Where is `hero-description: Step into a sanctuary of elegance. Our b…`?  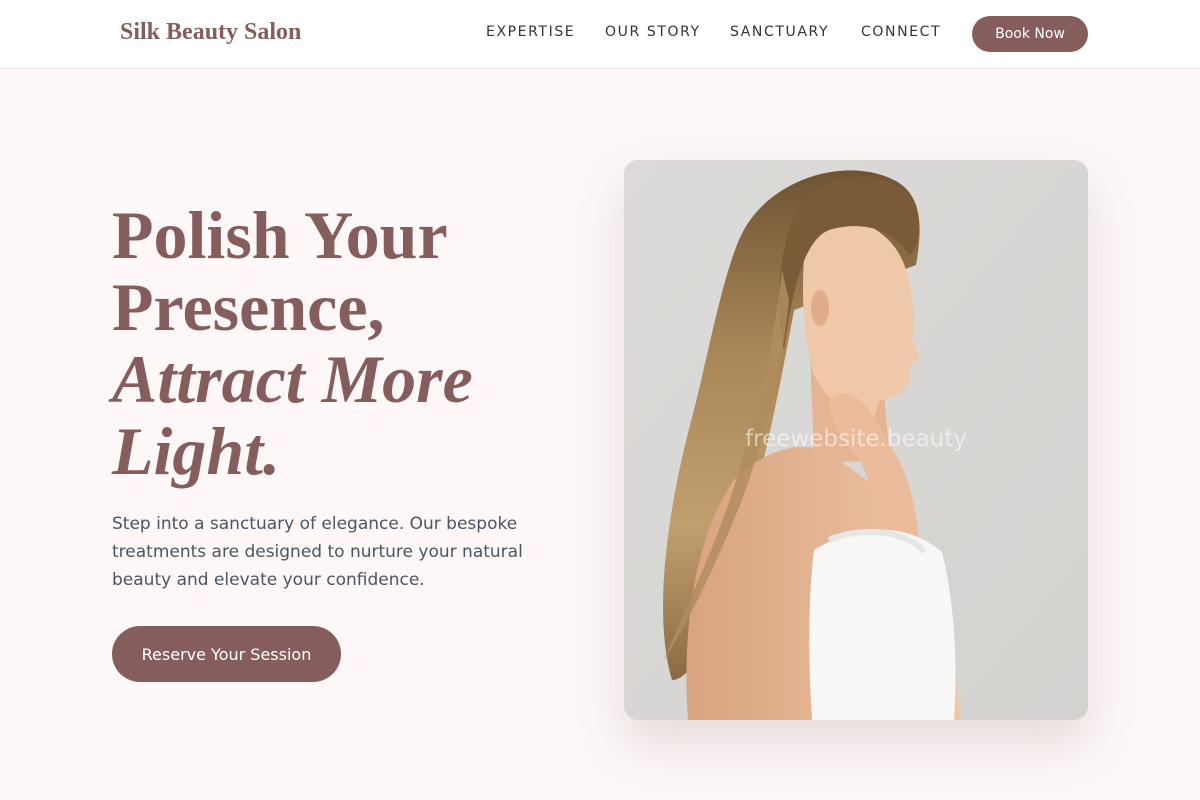 hero-description: Step into a sanctuary of elegance. Our b… is located at coordinates (317, 552).